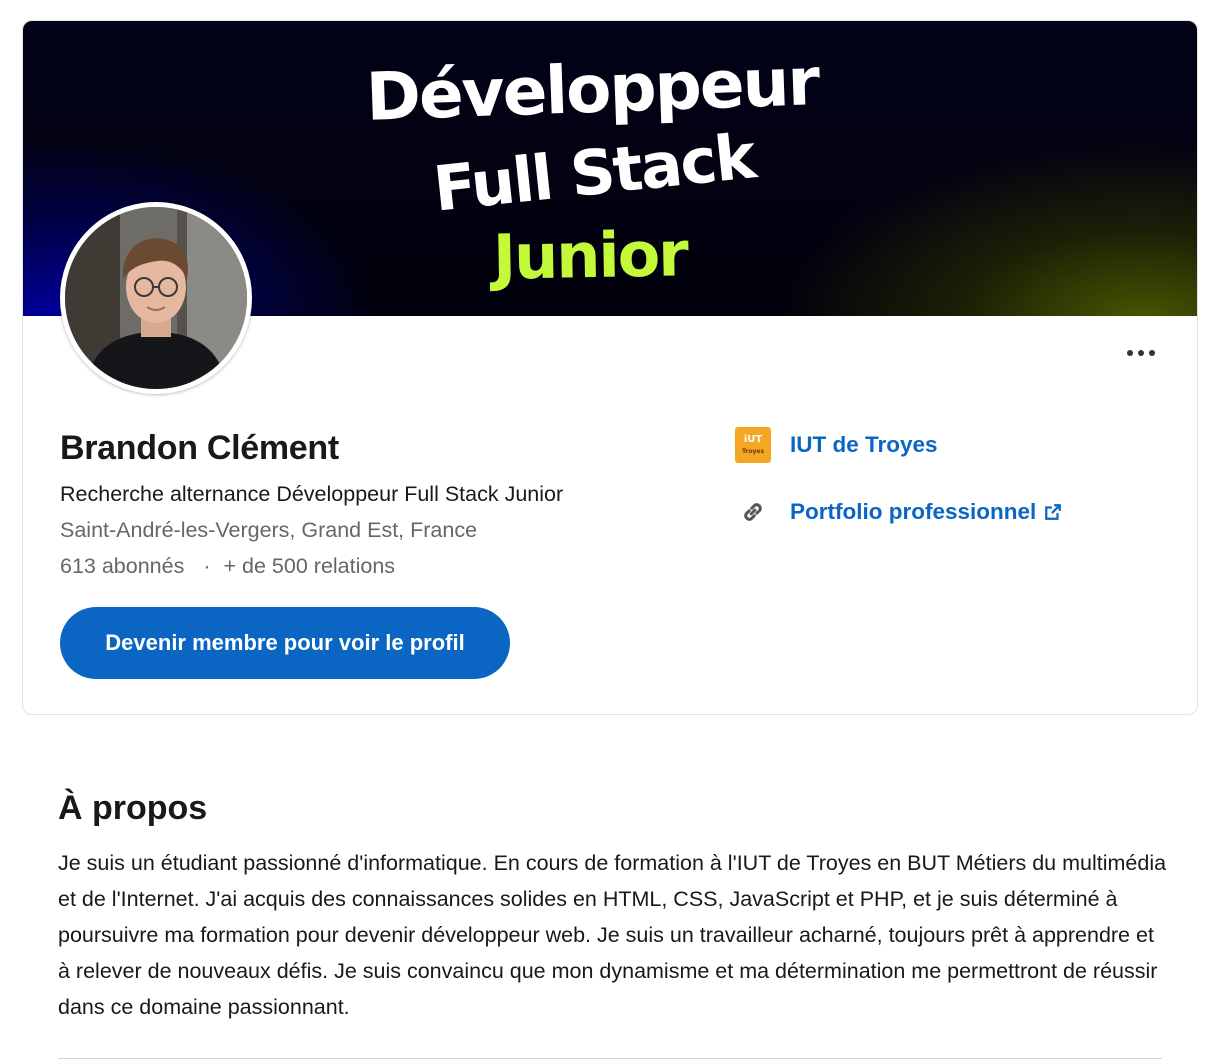 This screenshot has height=1062, width=1228. I want to click on followers-count: 613 abonnés, so click(122, 566).